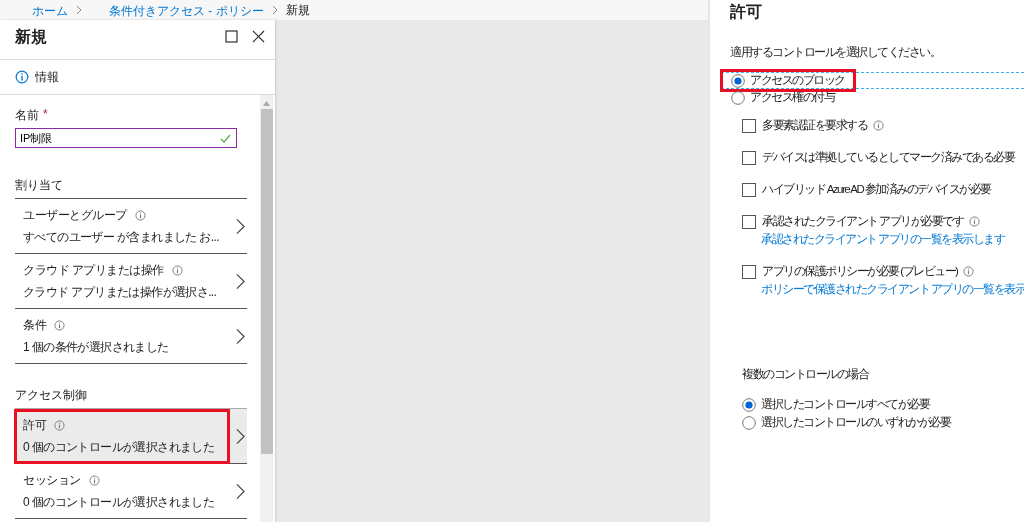 The image size is (1024, 522). What do you see at coordinates (131, 188) in the screenshot?
I see `section-heading: 割り当て` at bounding box center [131, 188].